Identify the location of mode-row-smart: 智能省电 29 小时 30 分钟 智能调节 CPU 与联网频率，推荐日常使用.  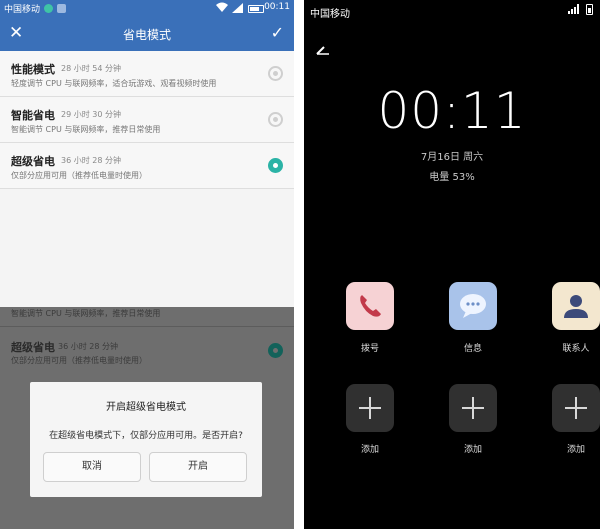
(147, 120).